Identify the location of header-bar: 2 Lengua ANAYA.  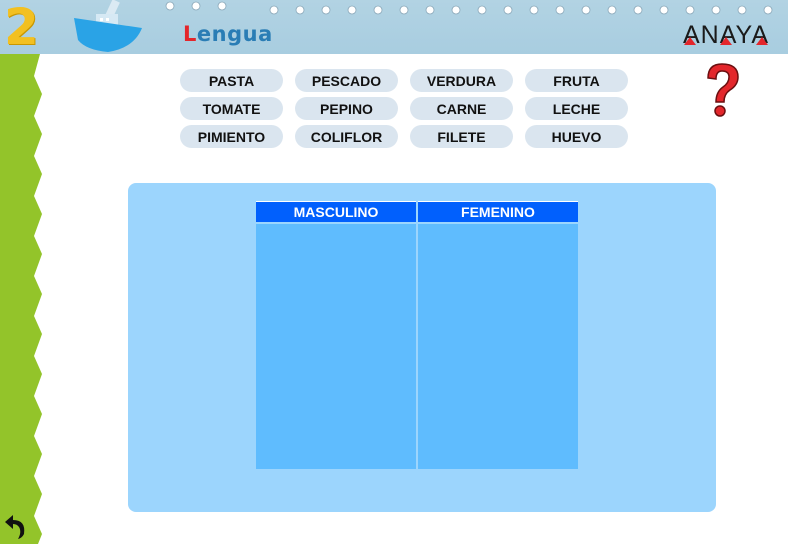
(394, 27).